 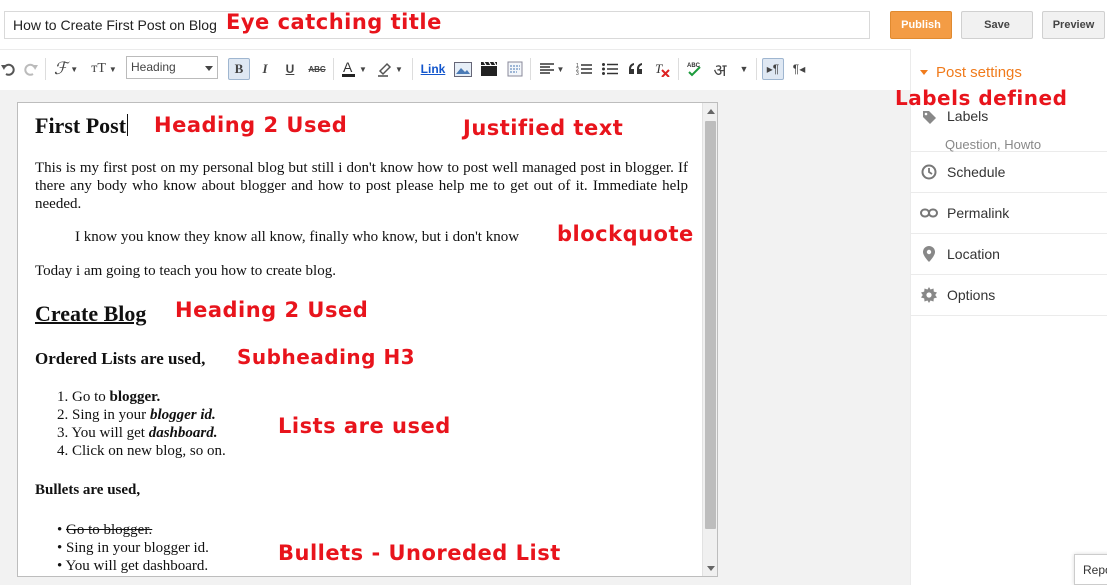 What do you see at coordinates (659, 68) in the screenshot?
I see `svg-text: T` at bounding box center [659, 68].